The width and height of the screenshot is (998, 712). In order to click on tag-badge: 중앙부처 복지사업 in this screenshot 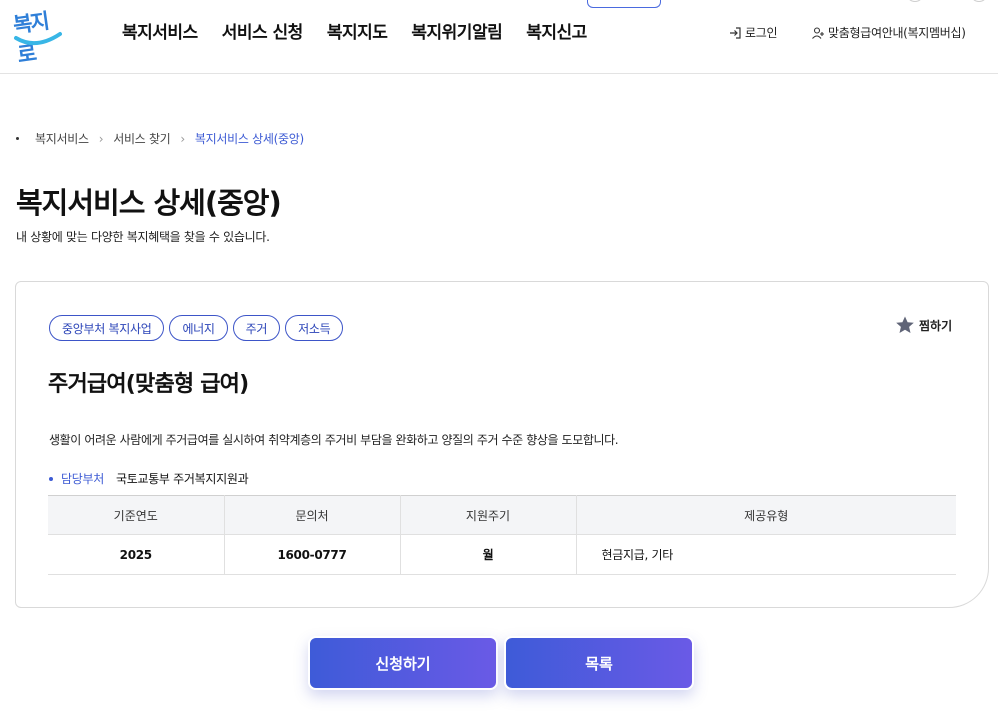, I will do `click(107, 328)`.